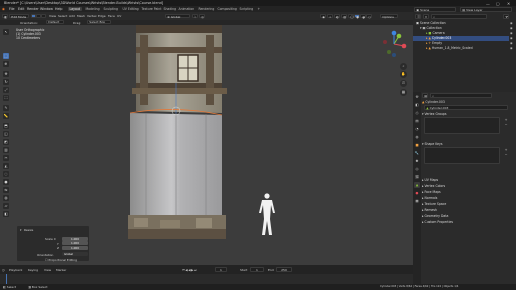 This screenshot has width=516, height=290. What do you see at coordinates (468, 180) in the screenshot?
I see `uv-maps-section: ▸ UV Maps` at bounding box center [468, 180].